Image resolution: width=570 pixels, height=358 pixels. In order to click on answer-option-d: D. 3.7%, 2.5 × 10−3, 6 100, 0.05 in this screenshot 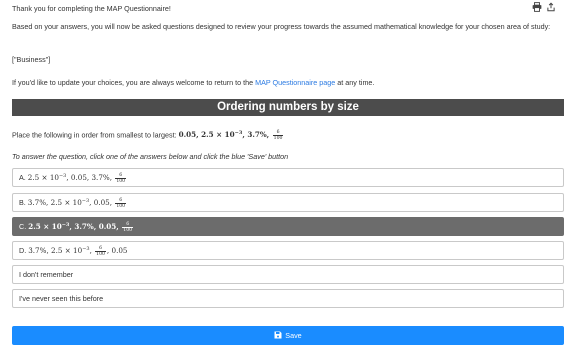, I will do `click(288, 250)`.